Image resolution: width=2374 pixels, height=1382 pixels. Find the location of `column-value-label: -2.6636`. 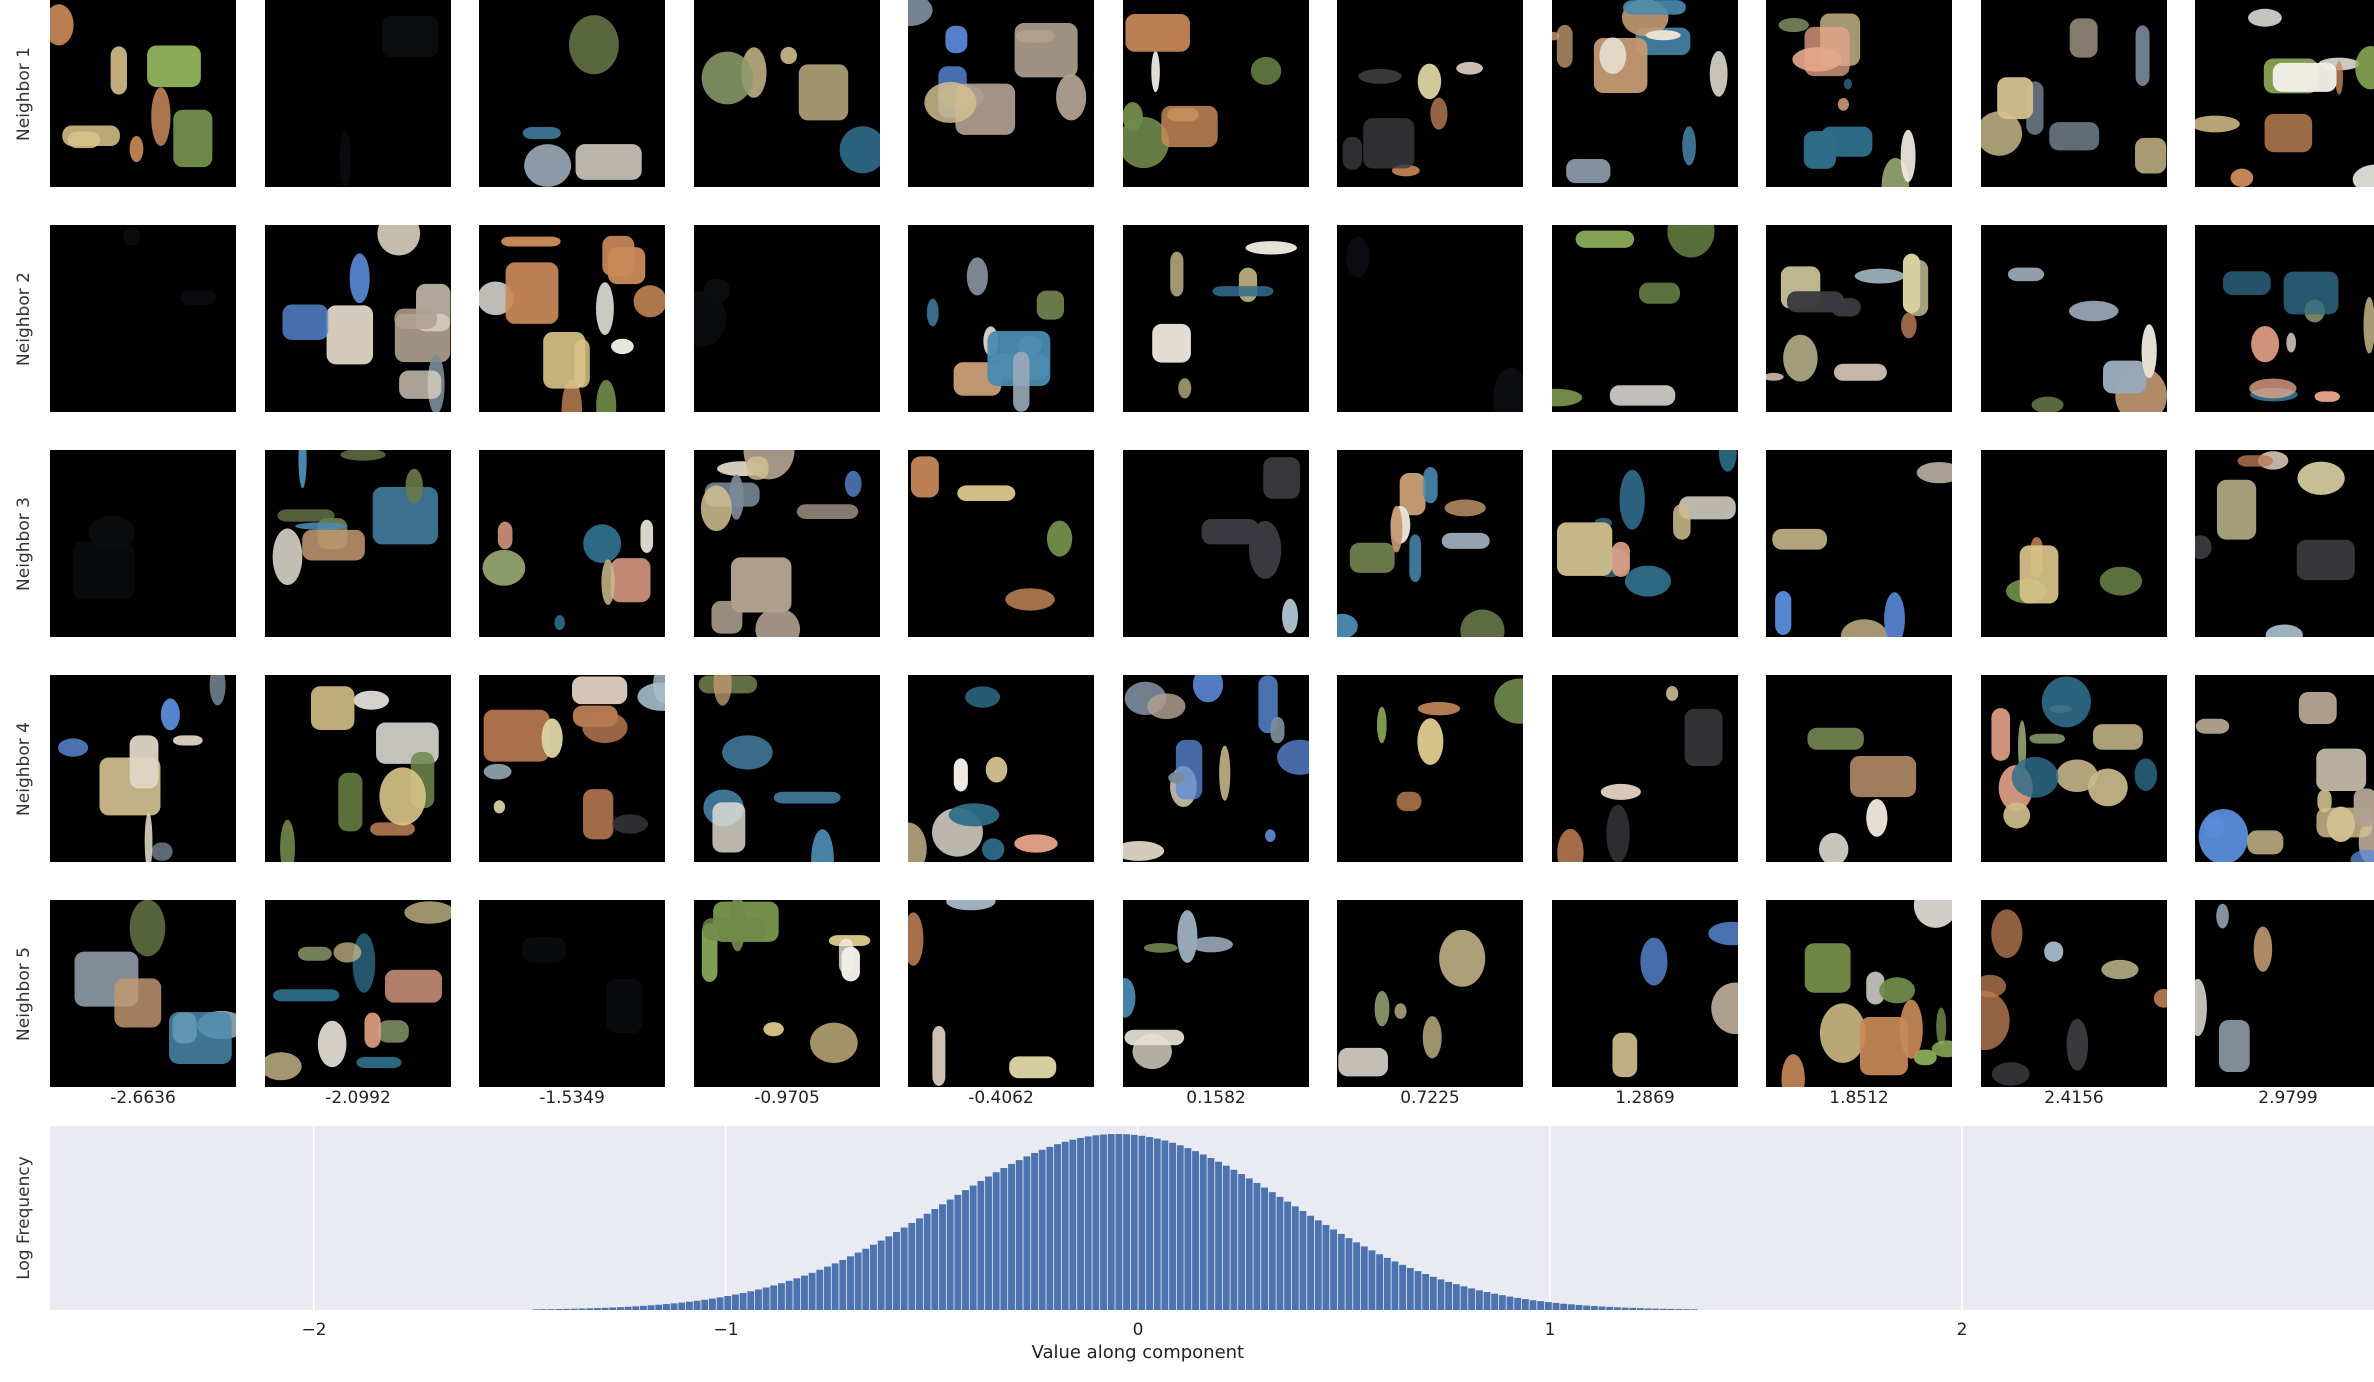

column-value-label: -2.6636 is located at coordinates (143, 1098).